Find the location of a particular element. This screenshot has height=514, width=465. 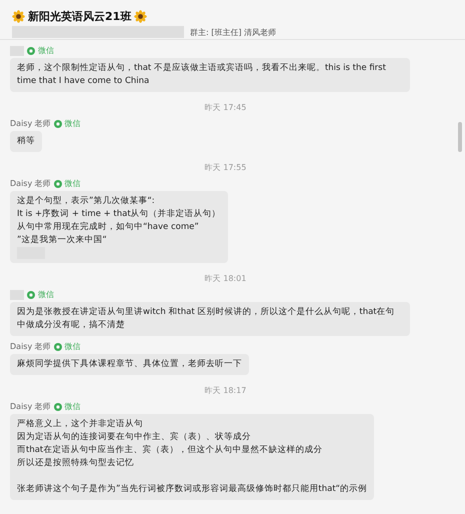

group-title: 新阳光英语风云21班 is located at coordinates (80, 16).